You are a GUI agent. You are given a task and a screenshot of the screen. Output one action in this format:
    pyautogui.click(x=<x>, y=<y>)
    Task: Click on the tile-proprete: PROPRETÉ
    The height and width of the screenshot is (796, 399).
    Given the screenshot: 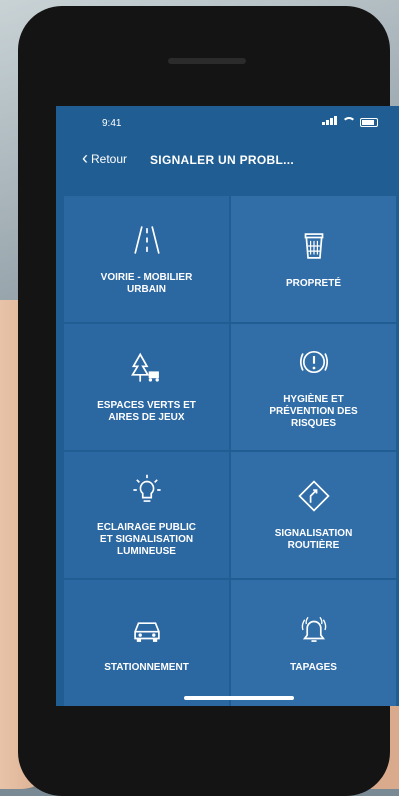 What is the action you would take?
    pyautogui.click(x=313, y=259)
    